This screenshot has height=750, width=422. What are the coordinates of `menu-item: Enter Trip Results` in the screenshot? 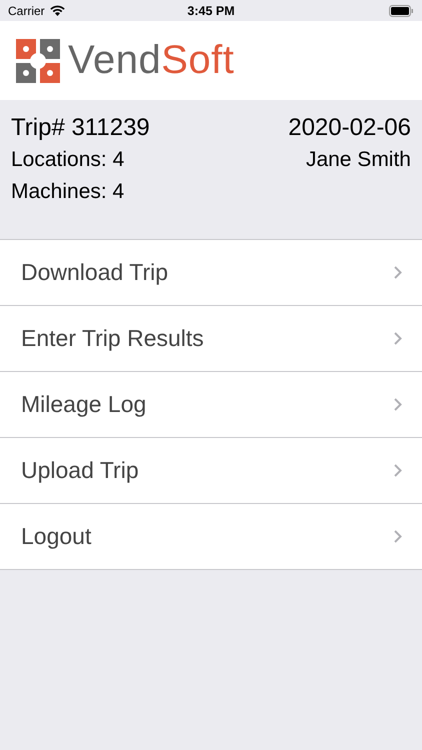 It's located at (211, 339).